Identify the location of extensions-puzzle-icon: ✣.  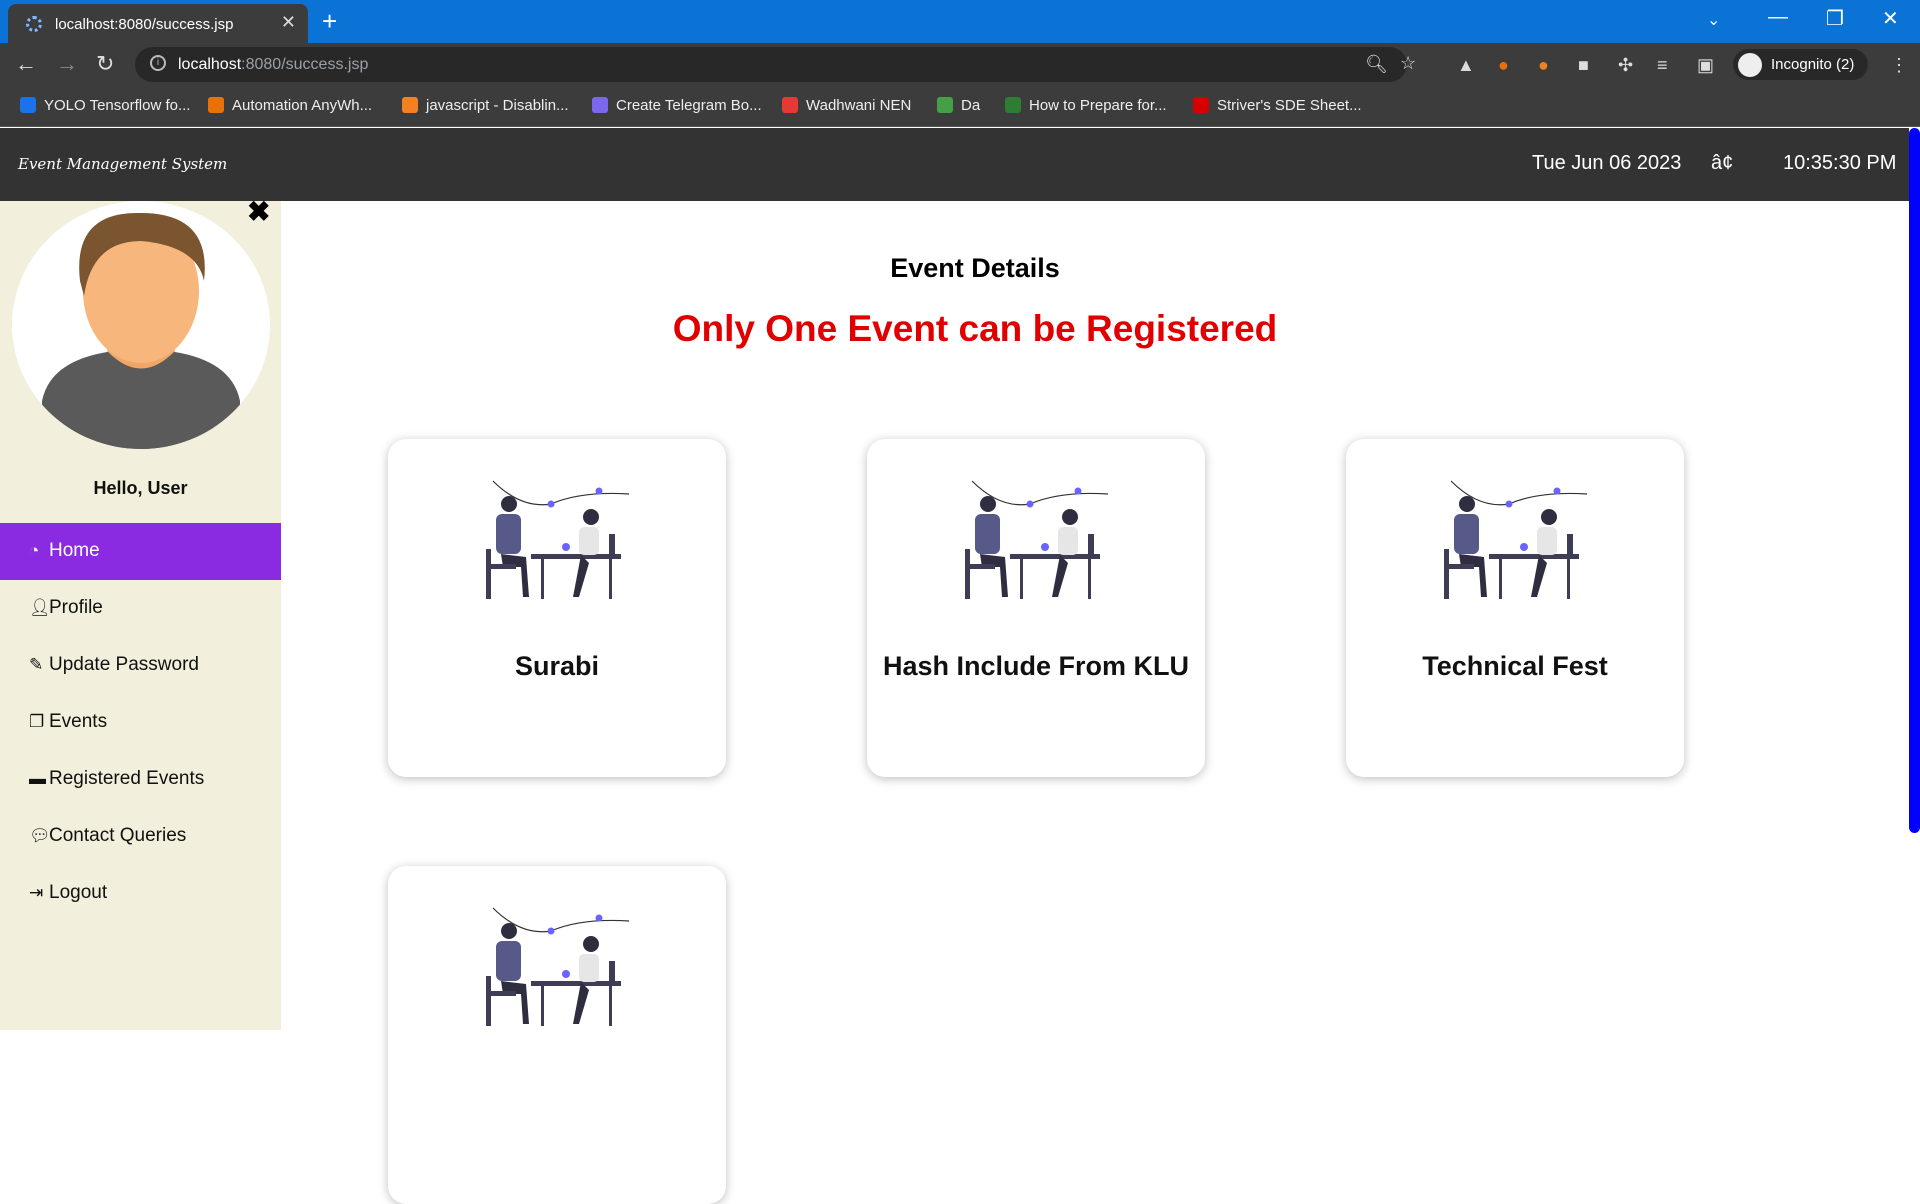
(1625, 65).